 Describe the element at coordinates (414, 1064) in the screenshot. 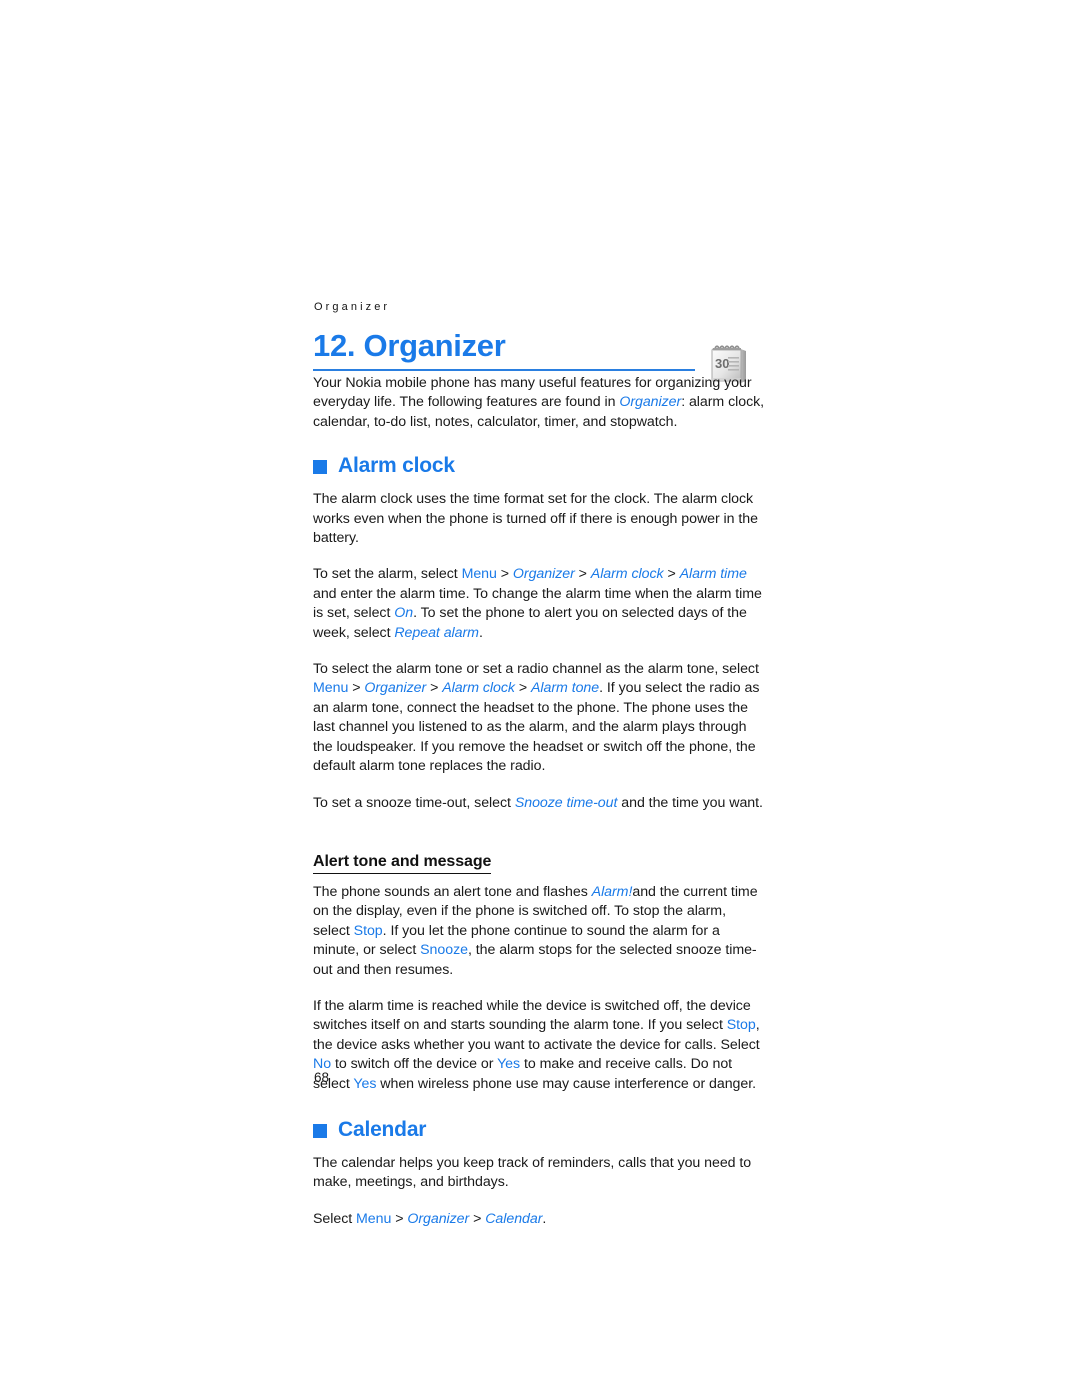

I see `text: to switch off the device or` at that location.